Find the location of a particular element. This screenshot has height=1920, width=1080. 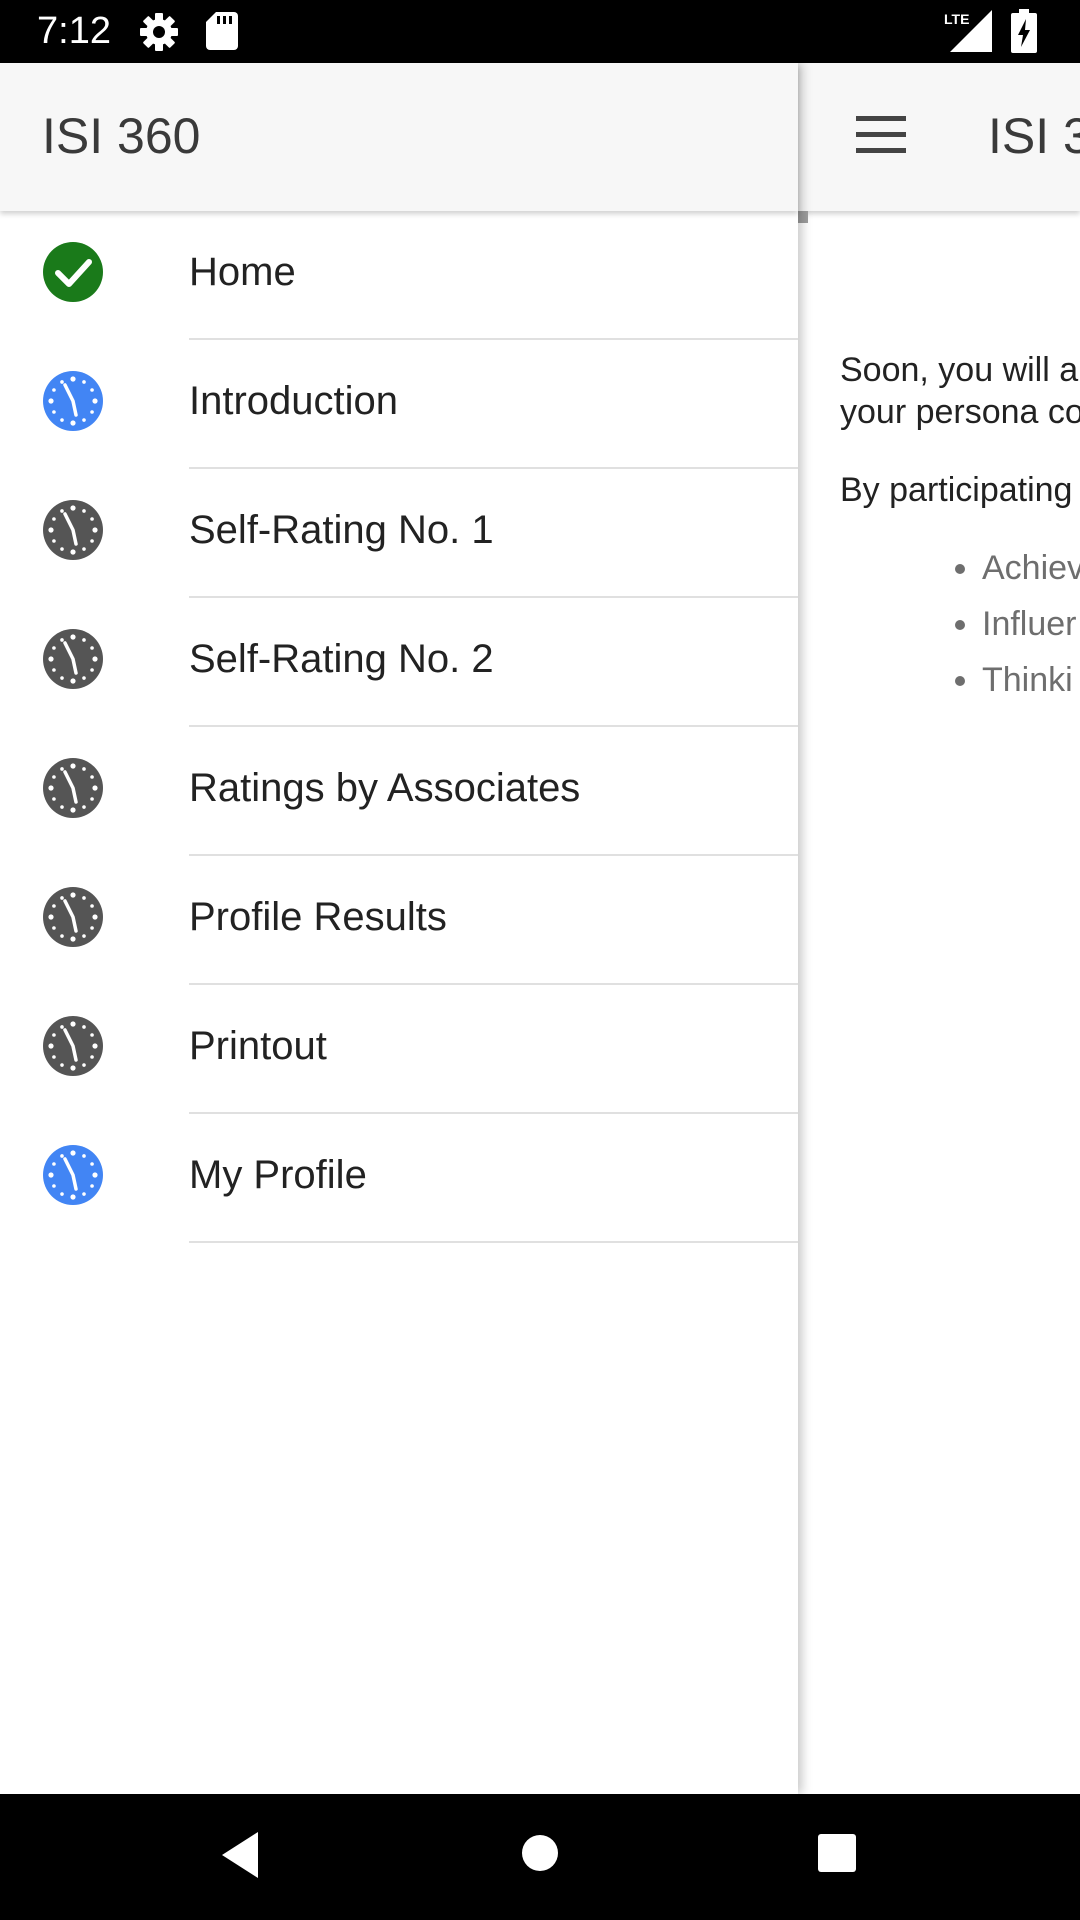

check-circle-icon is located at coordinates (73, 272).